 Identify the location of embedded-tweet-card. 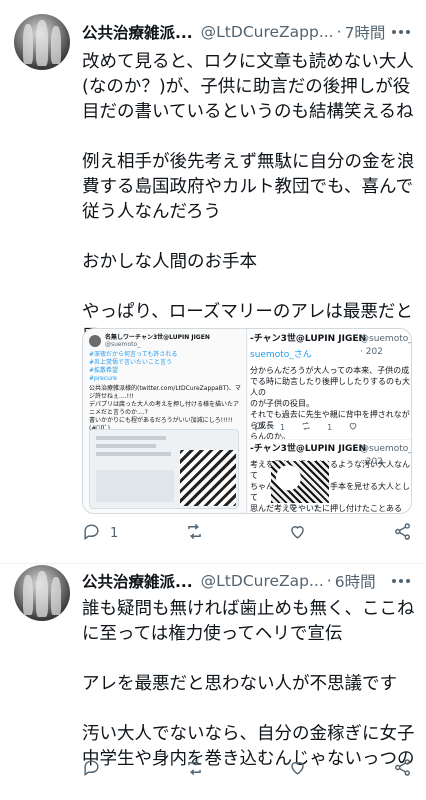
(164, 469).